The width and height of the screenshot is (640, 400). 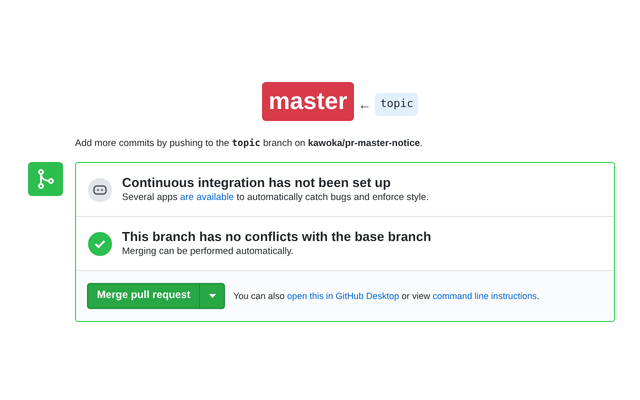 I want to click on ci-icon, so click(x=100, y=190).